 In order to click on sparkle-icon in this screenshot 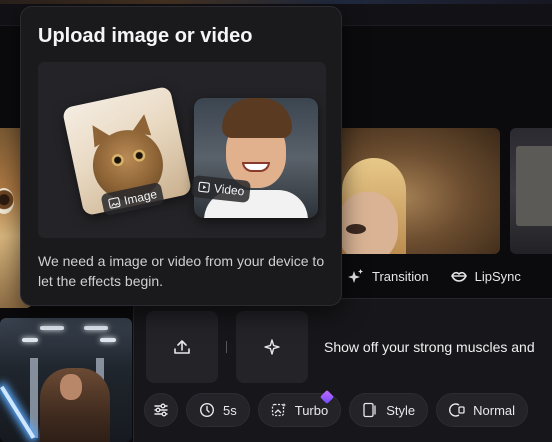, I will do `click(272, 347)`.